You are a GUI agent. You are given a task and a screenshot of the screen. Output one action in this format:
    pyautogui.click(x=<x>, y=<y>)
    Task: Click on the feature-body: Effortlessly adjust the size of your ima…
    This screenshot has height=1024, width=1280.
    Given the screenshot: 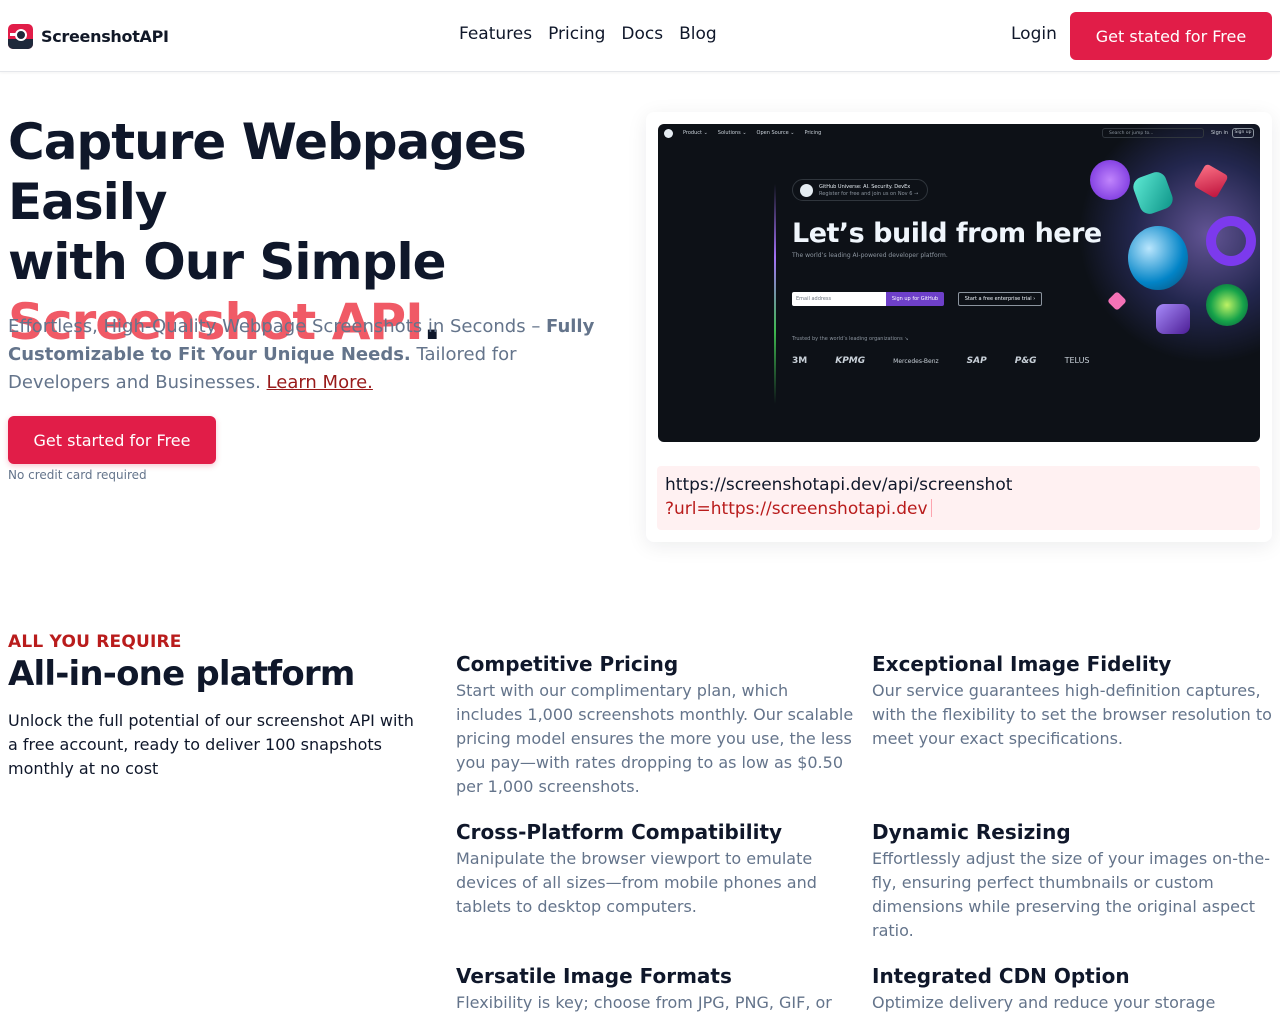 What is the action you would take?
    pyautogui.click(x=1071, y=894)
    